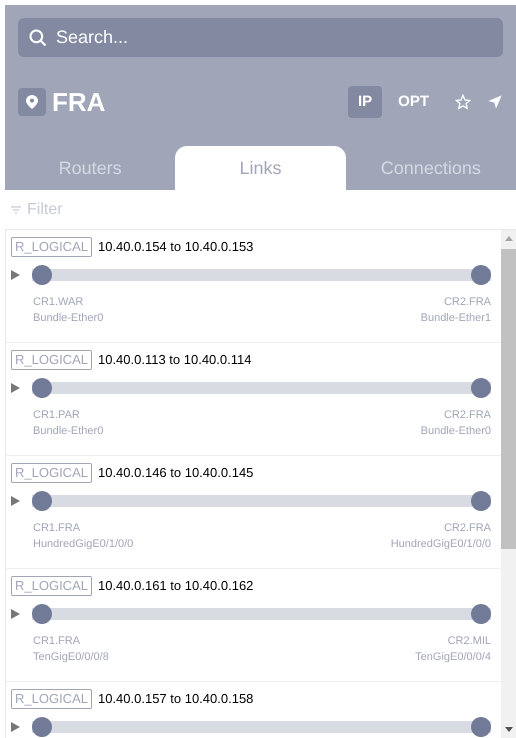  What do you see at coordinates (453, 657) in the screenshot?
I see `interface-name: TenGigE0/0/0/4` at bounding box center [453, 657].